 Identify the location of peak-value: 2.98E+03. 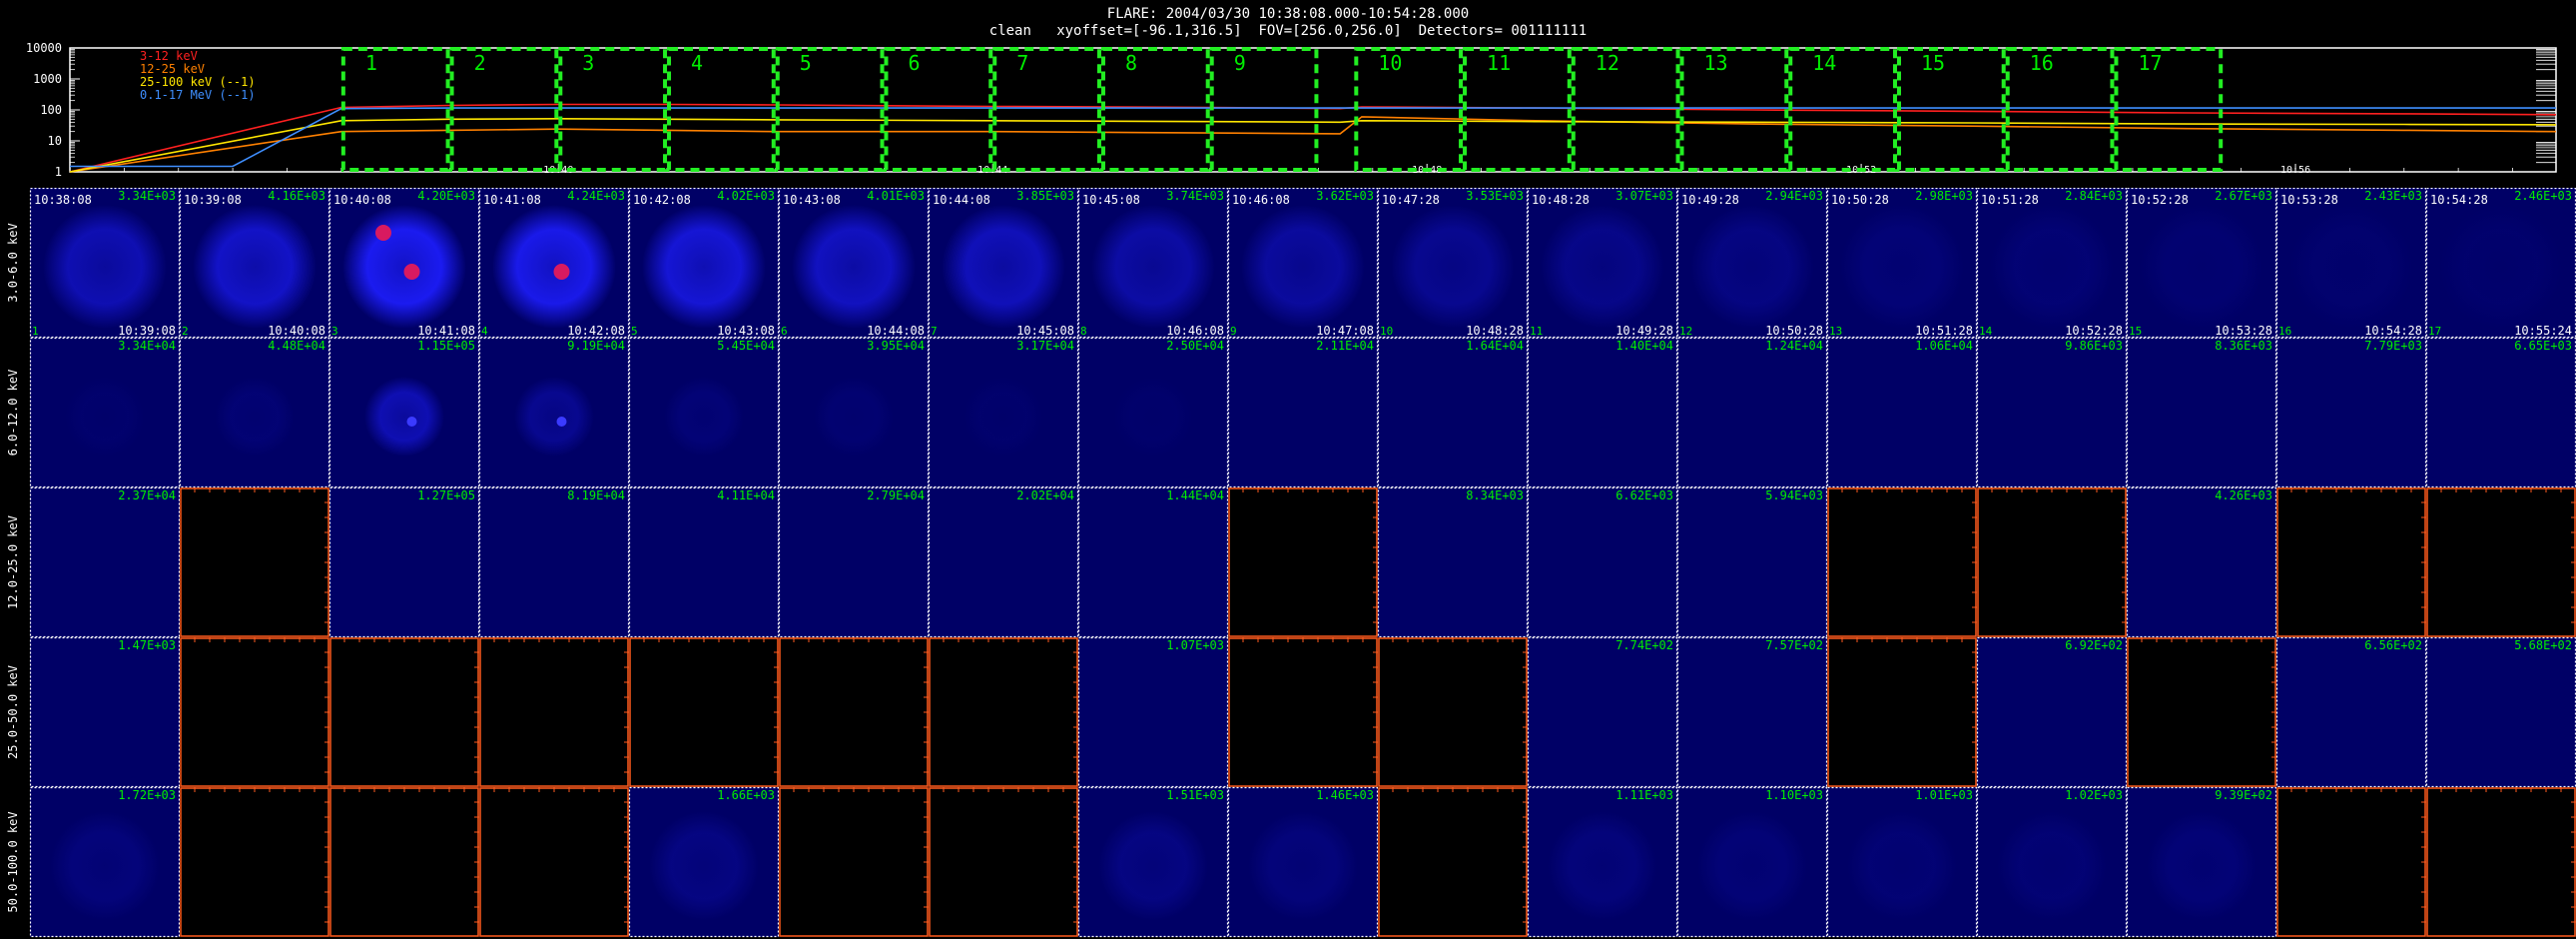
(1944, 196).